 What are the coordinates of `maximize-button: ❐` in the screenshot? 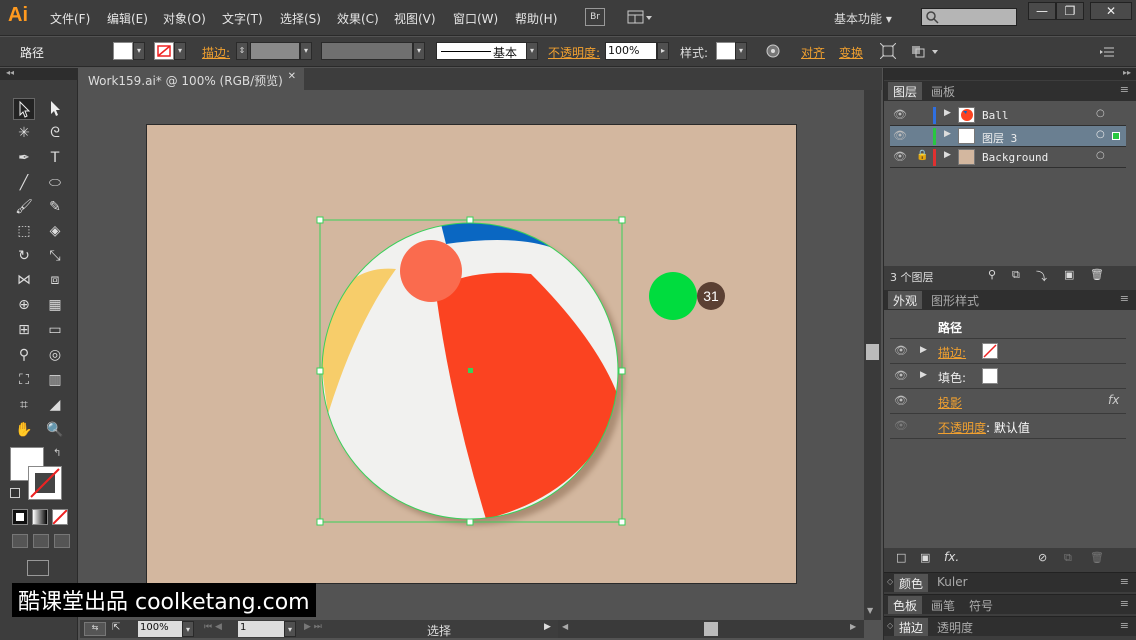 It's located at (1070, 11).